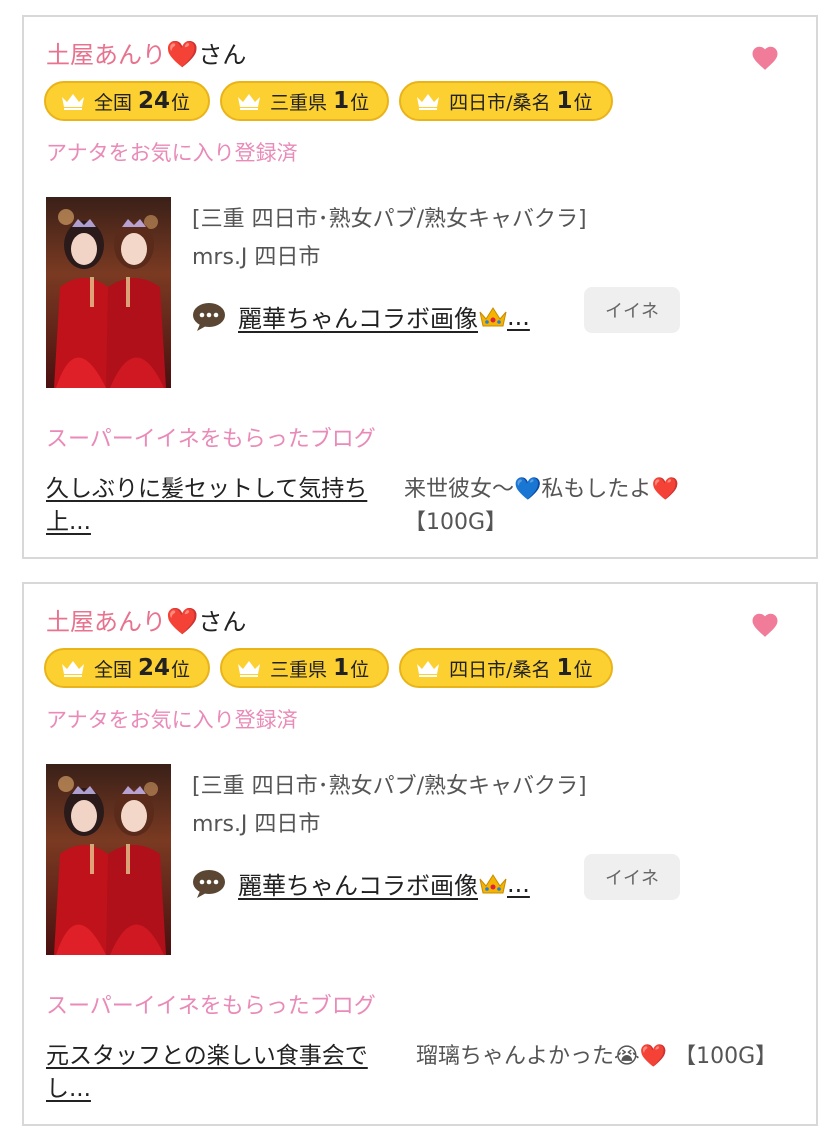 This screenshot has height=1141, width=840. Describe the element at coordinates (528, 489) in the screenshot. I see `blue-heart-emoji-icon: 💙` at that location.